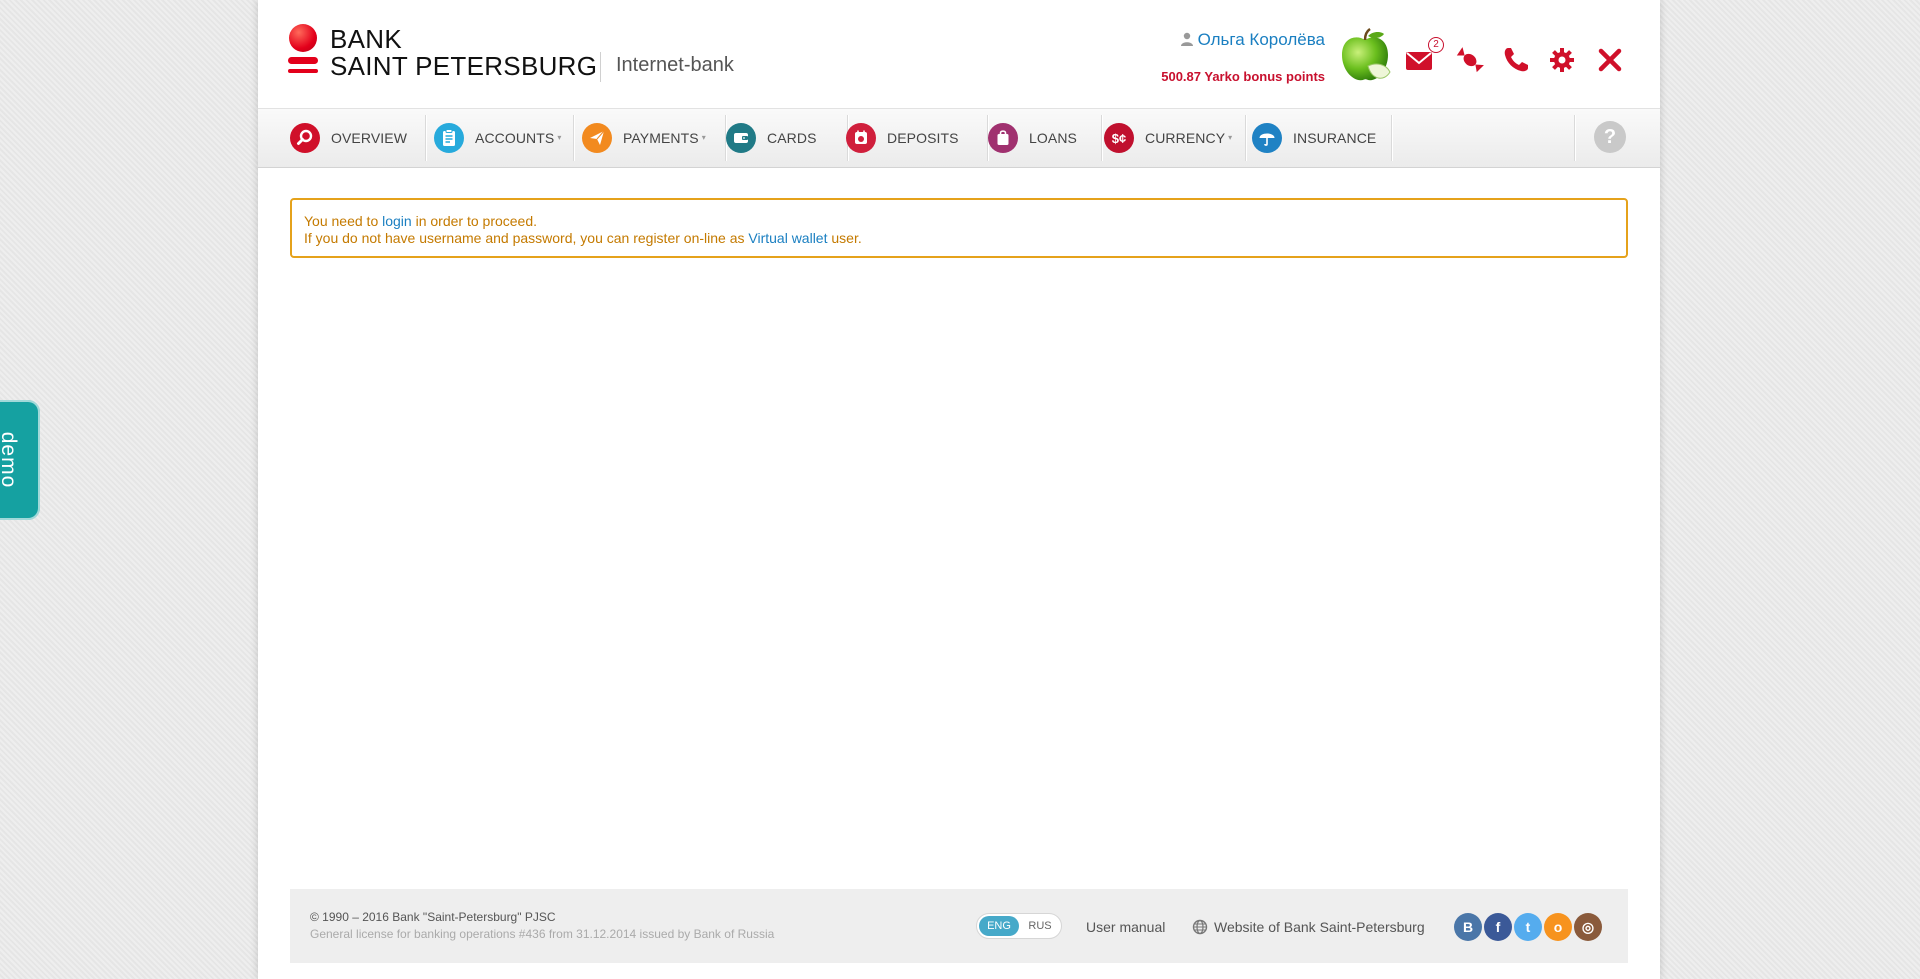 The image size is (1920, 979). Describe the element at coordinates (1588, 927) in the screenshot. I see `instagram-icon: ◎` at that location.